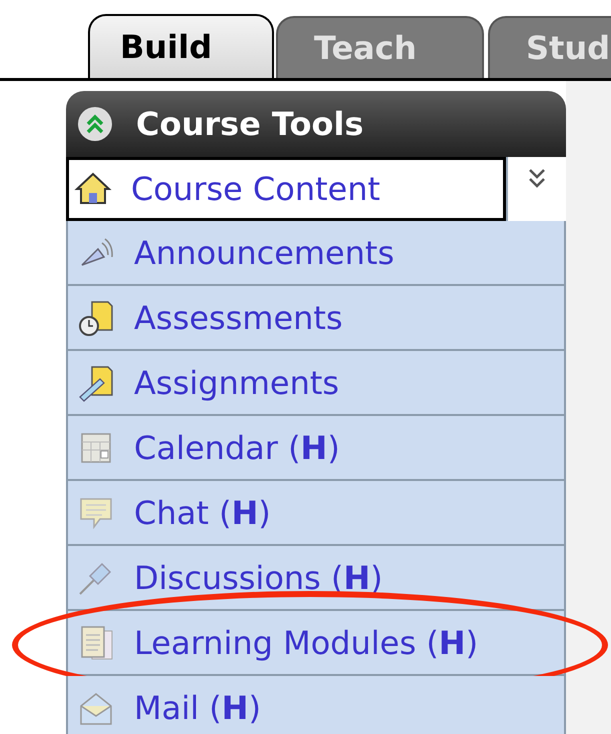 This screenshot has width=611, height=734. Describe the element at coordinates (549, 47) in the screenshot. I see `tab: Stud` at that location.